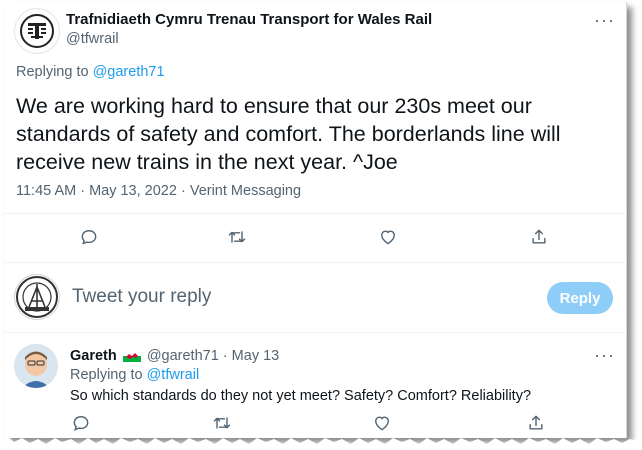 This screenshot has width=642, height=450. Describe the element at coordinates (131, 358) in the screenshot. I see `wales-flag-icon` at that location.